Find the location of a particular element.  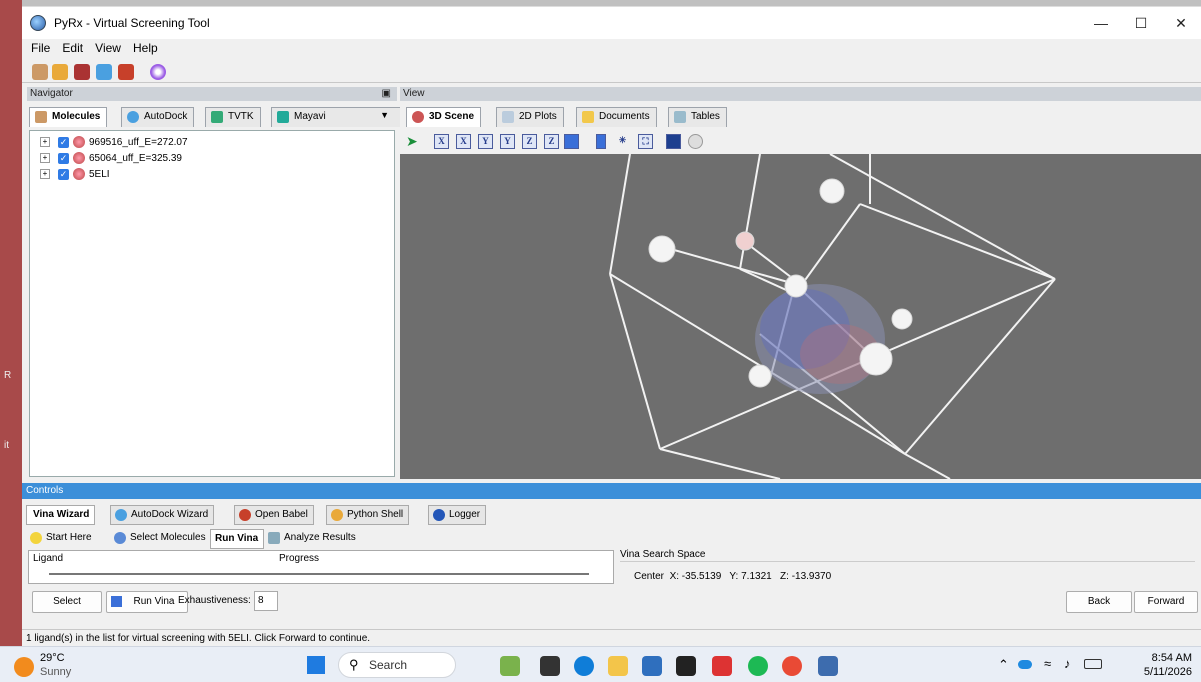

search-icon: ⚲ is located at coordinates (354, 664).